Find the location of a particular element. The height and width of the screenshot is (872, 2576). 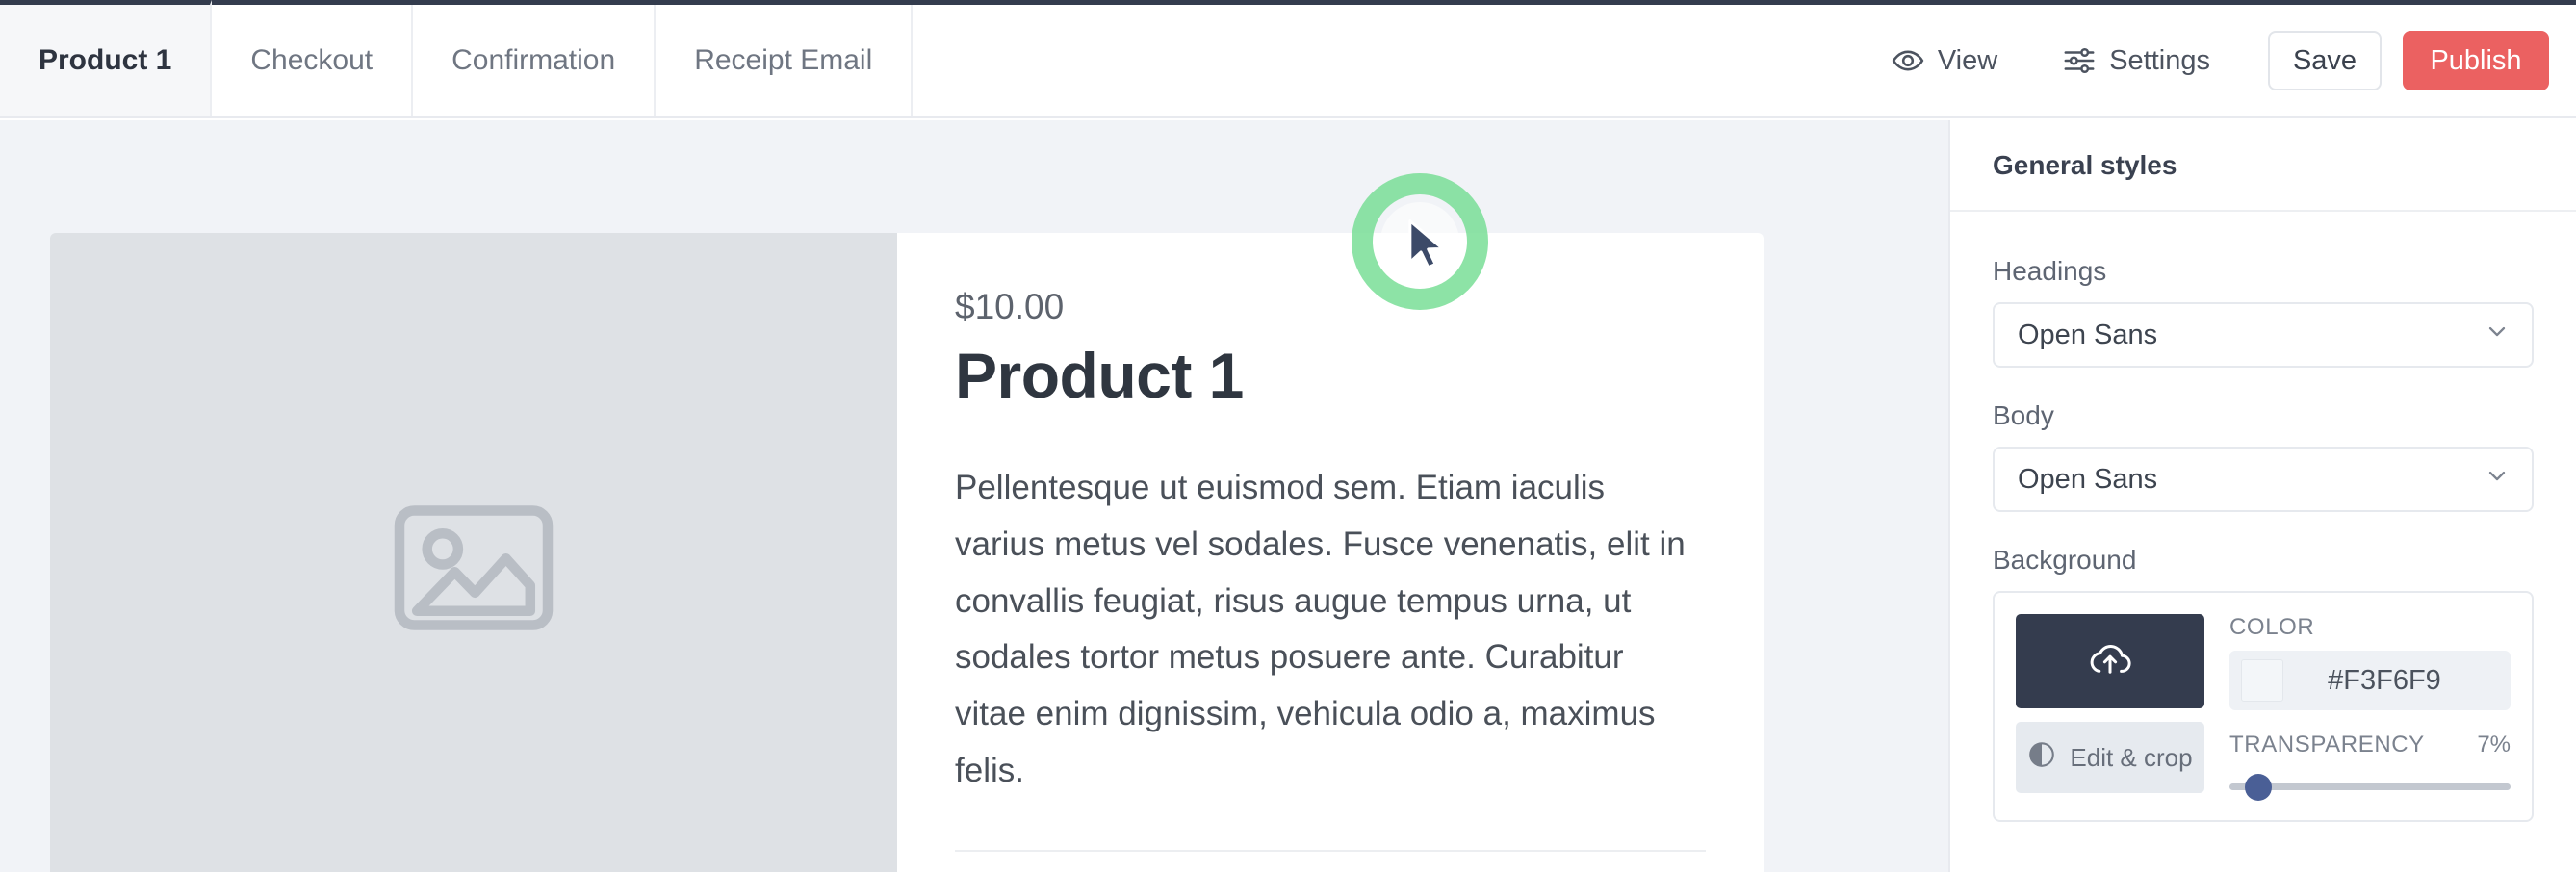

image-placeholder-icon is located at coordinates (474, 570).